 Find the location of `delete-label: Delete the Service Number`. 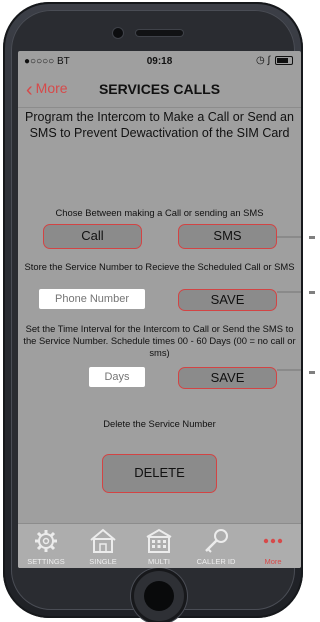

delete-label: Delete the Service Number is located at coordinates (159, 423).